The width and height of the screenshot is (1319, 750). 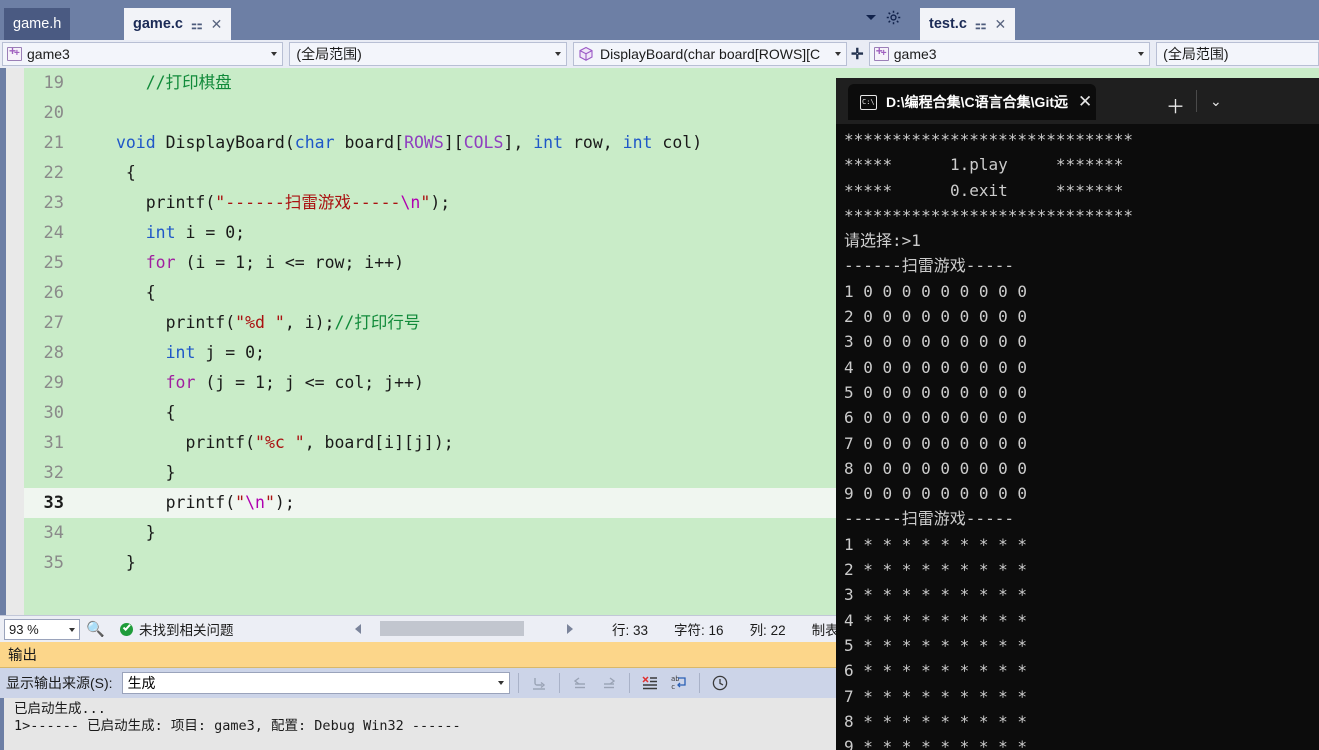 I want to click on search-icon: 🔍, so click(x=96, y=629).